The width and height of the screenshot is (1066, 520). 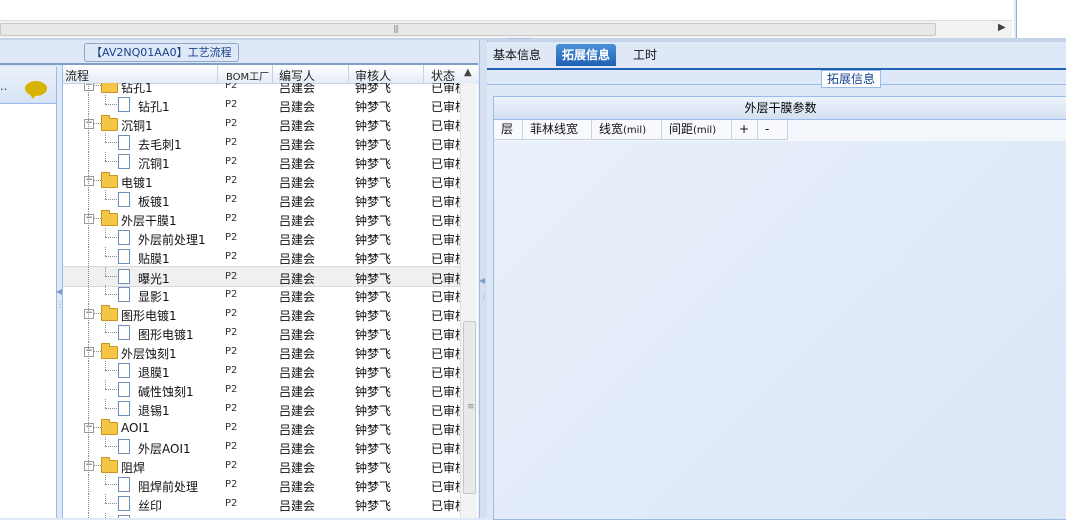 I want to click on tree-folder-row: − 沉铜1 P2 吕建会 钟梦飞 已审核, so click(x=261, y=123).